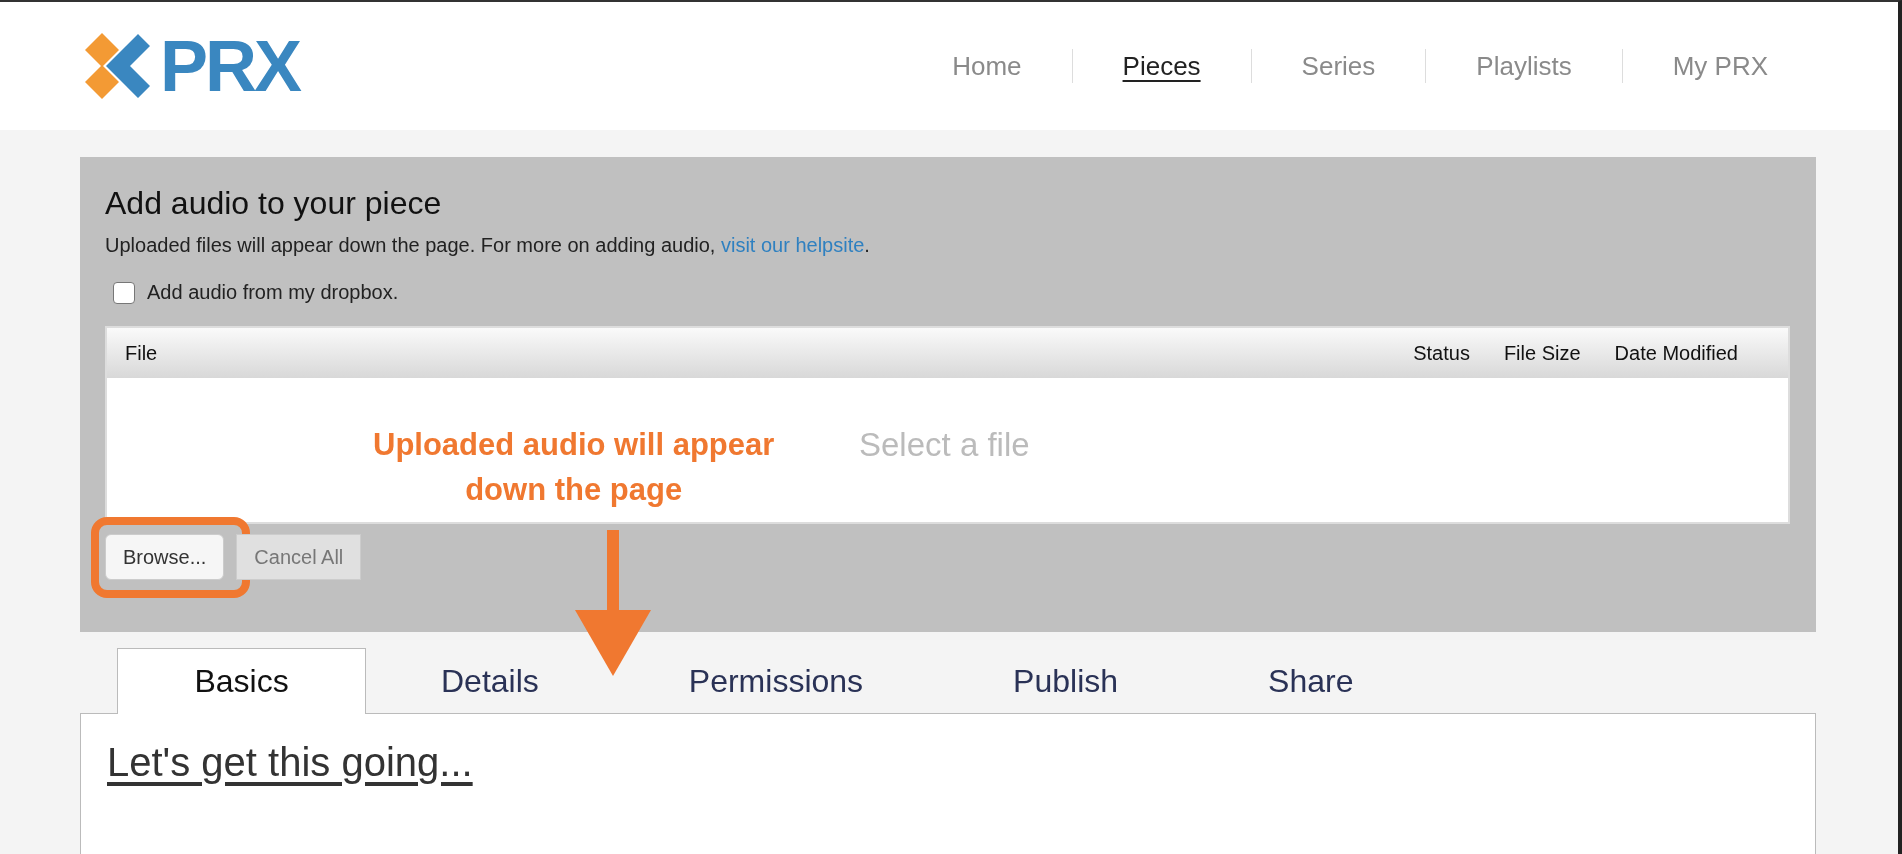 The image size is (1902, 854). I want to click on column-header: Status, so click(1441, 353).